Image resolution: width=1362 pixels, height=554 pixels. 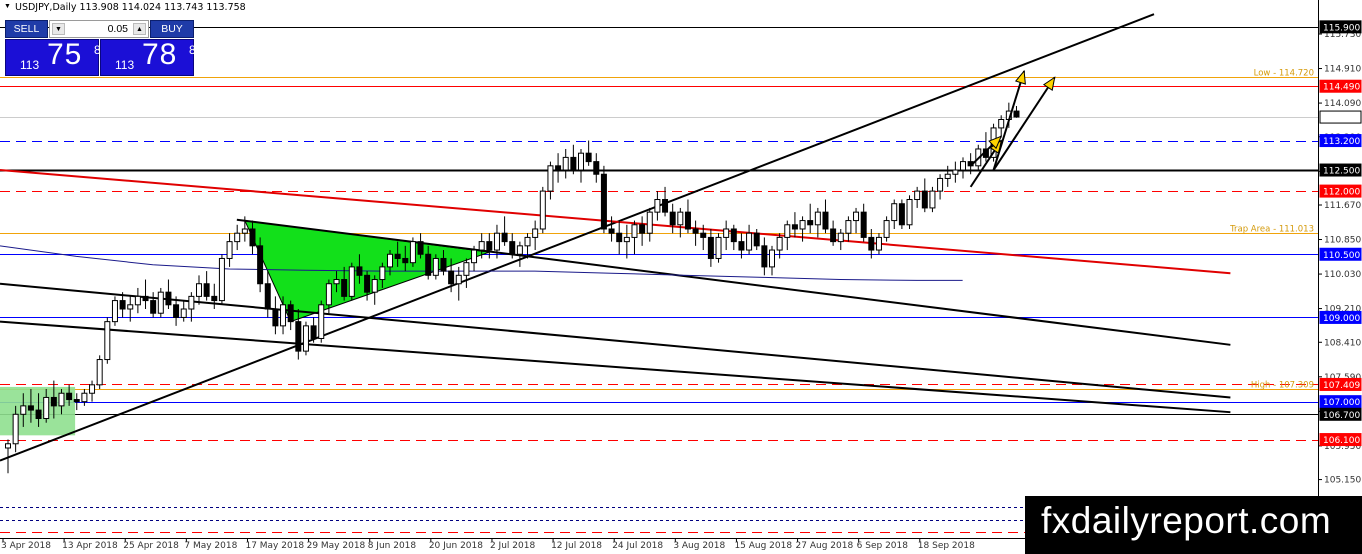 I want to click on sell-button: SELL, so click(x=26, y=29).